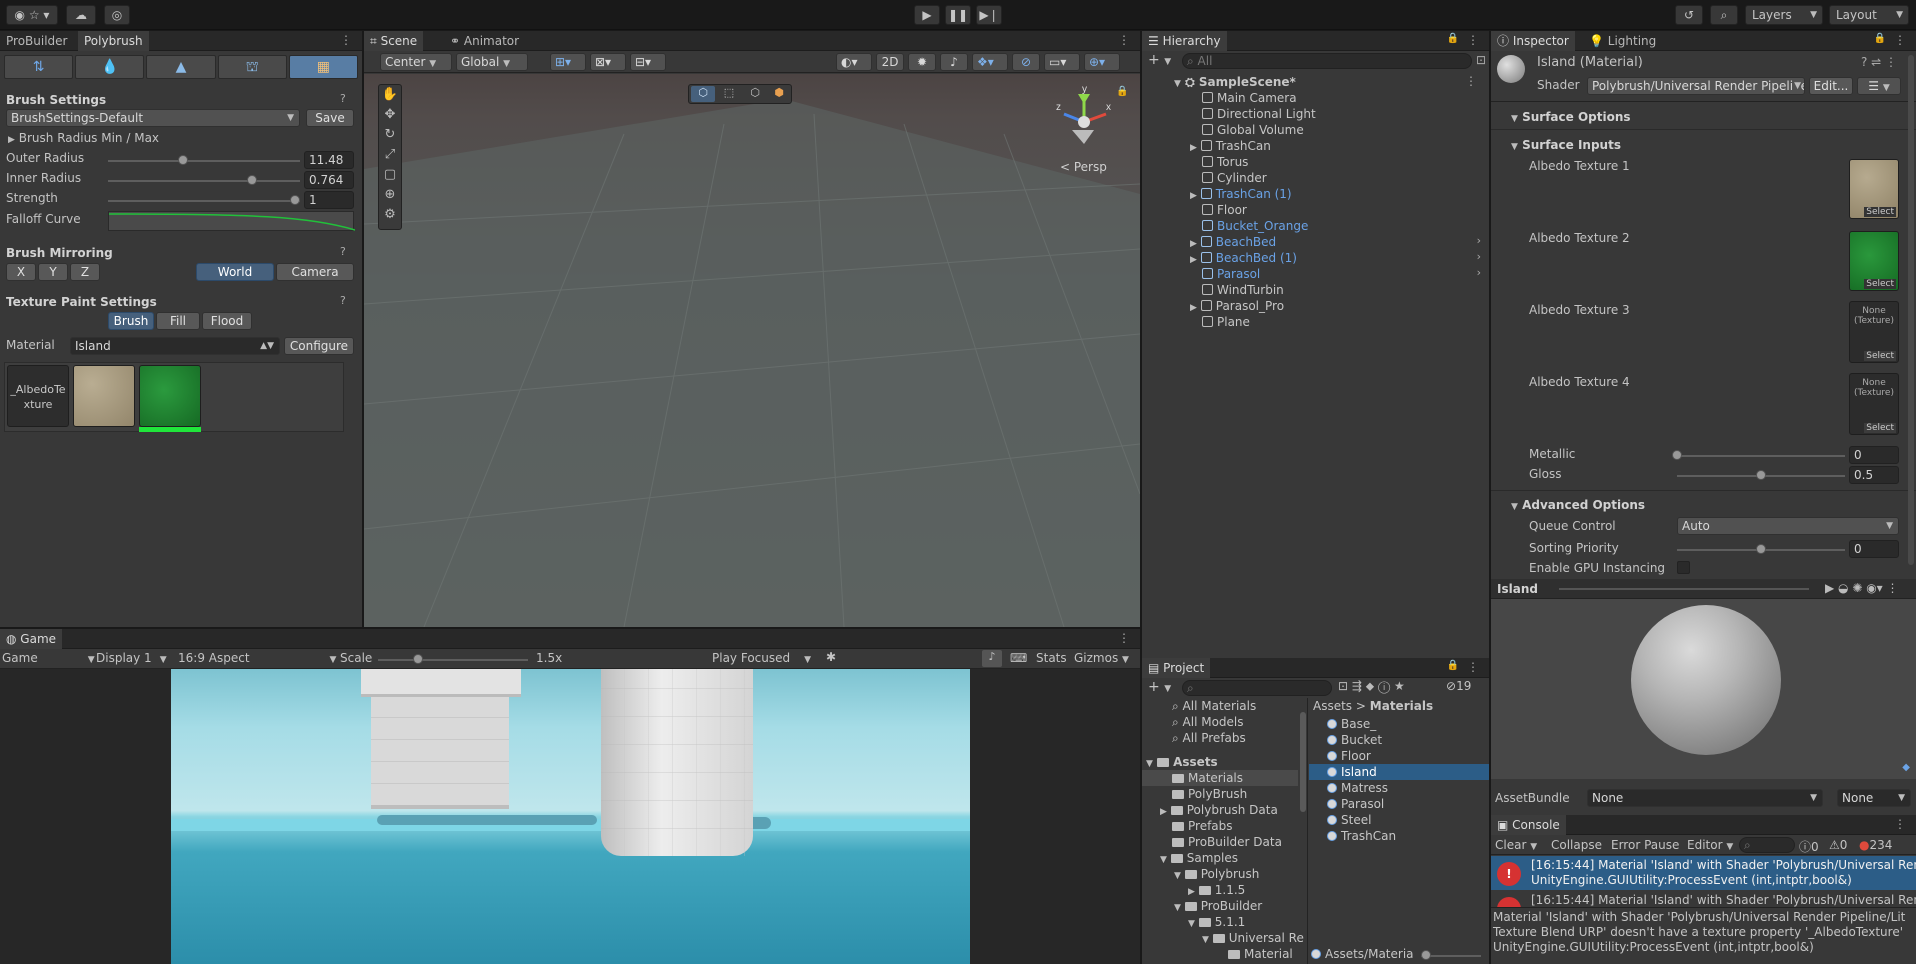 This screenshot has height=964, width=1916. I want to click on rect-tool-icon: ▢, so click(390, 175).